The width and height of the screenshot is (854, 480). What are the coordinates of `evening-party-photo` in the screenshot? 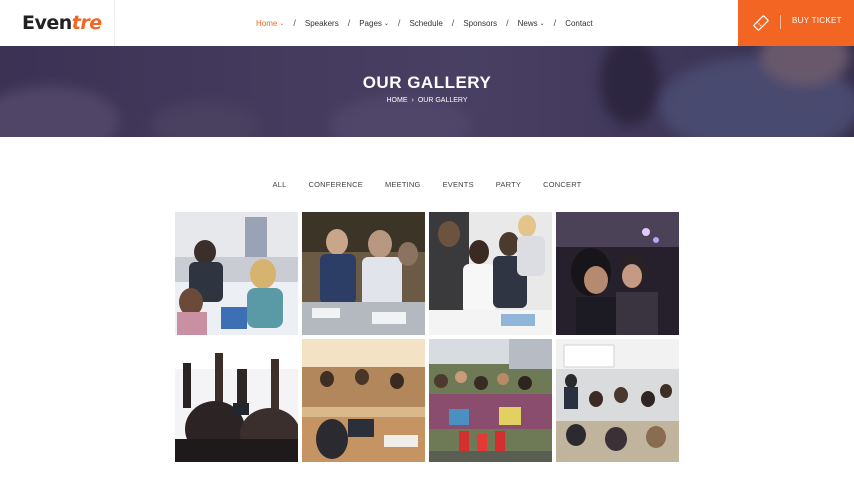 It's located at (617, 273).